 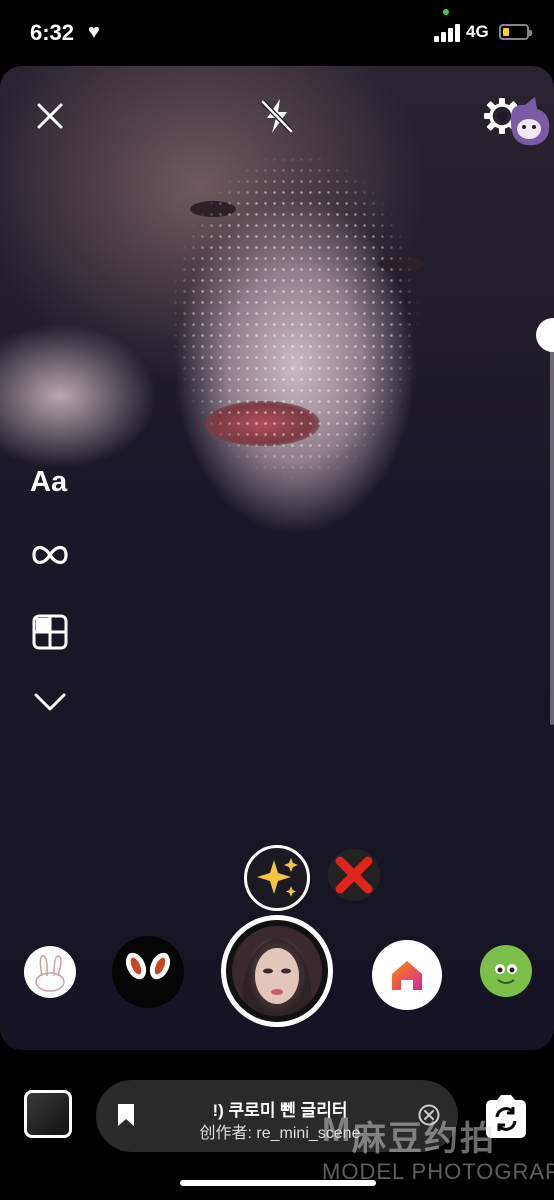 I want to click on bookmark-icon, so click(x=126, y=1115).